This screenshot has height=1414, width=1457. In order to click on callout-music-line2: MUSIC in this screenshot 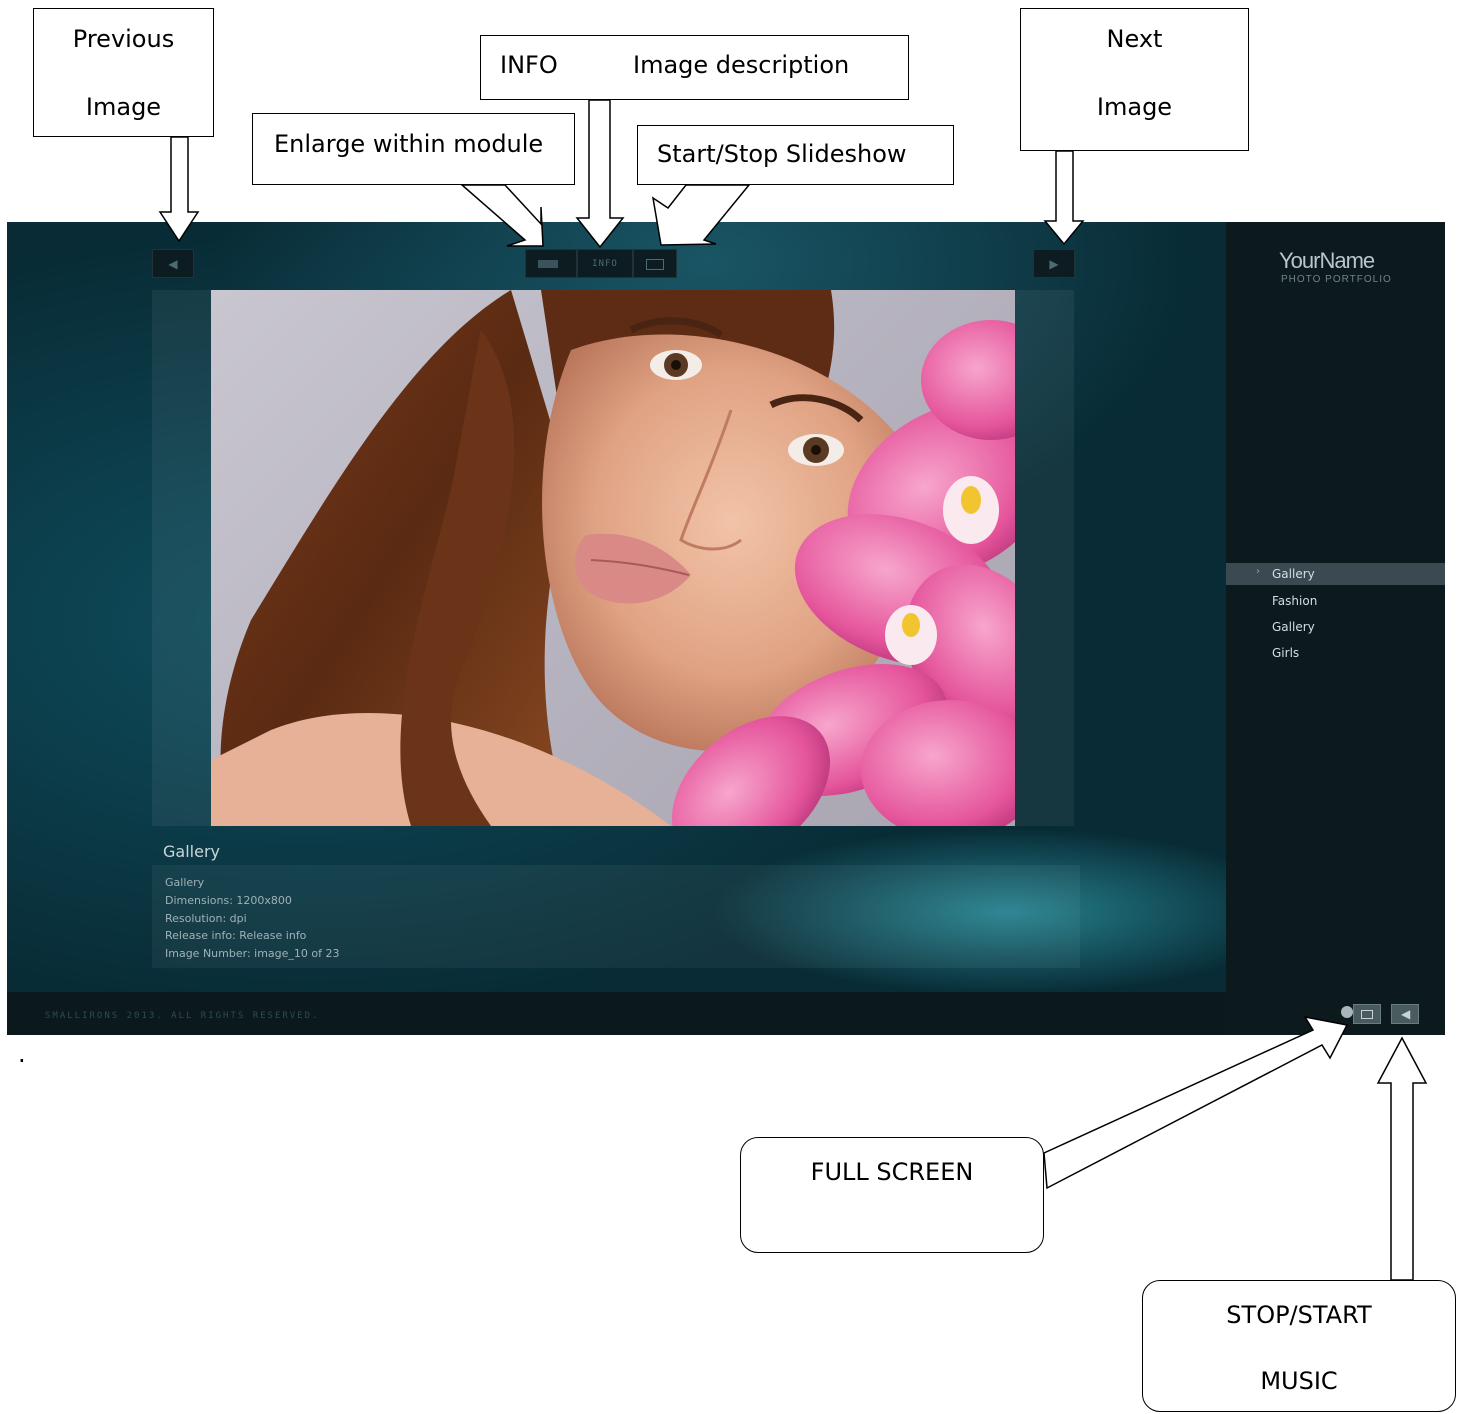, I will do `click(1299, 1381)`.